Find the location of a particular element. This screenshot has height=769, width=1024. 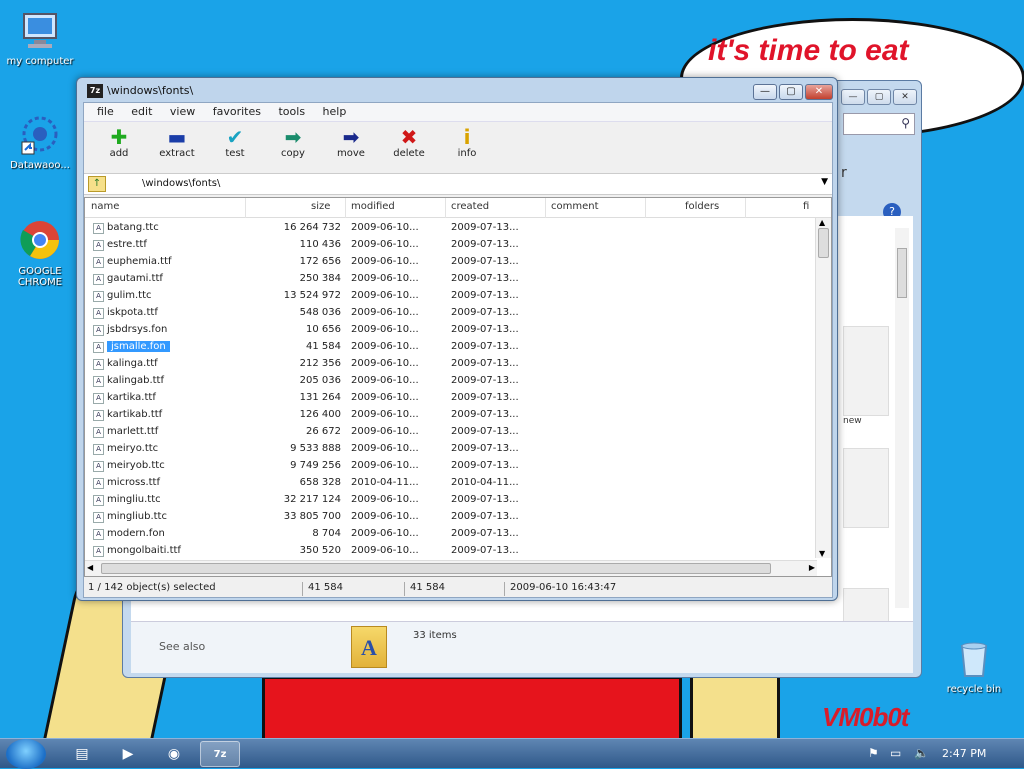

move-button: ➡ move is located at coordinates (351, 140).